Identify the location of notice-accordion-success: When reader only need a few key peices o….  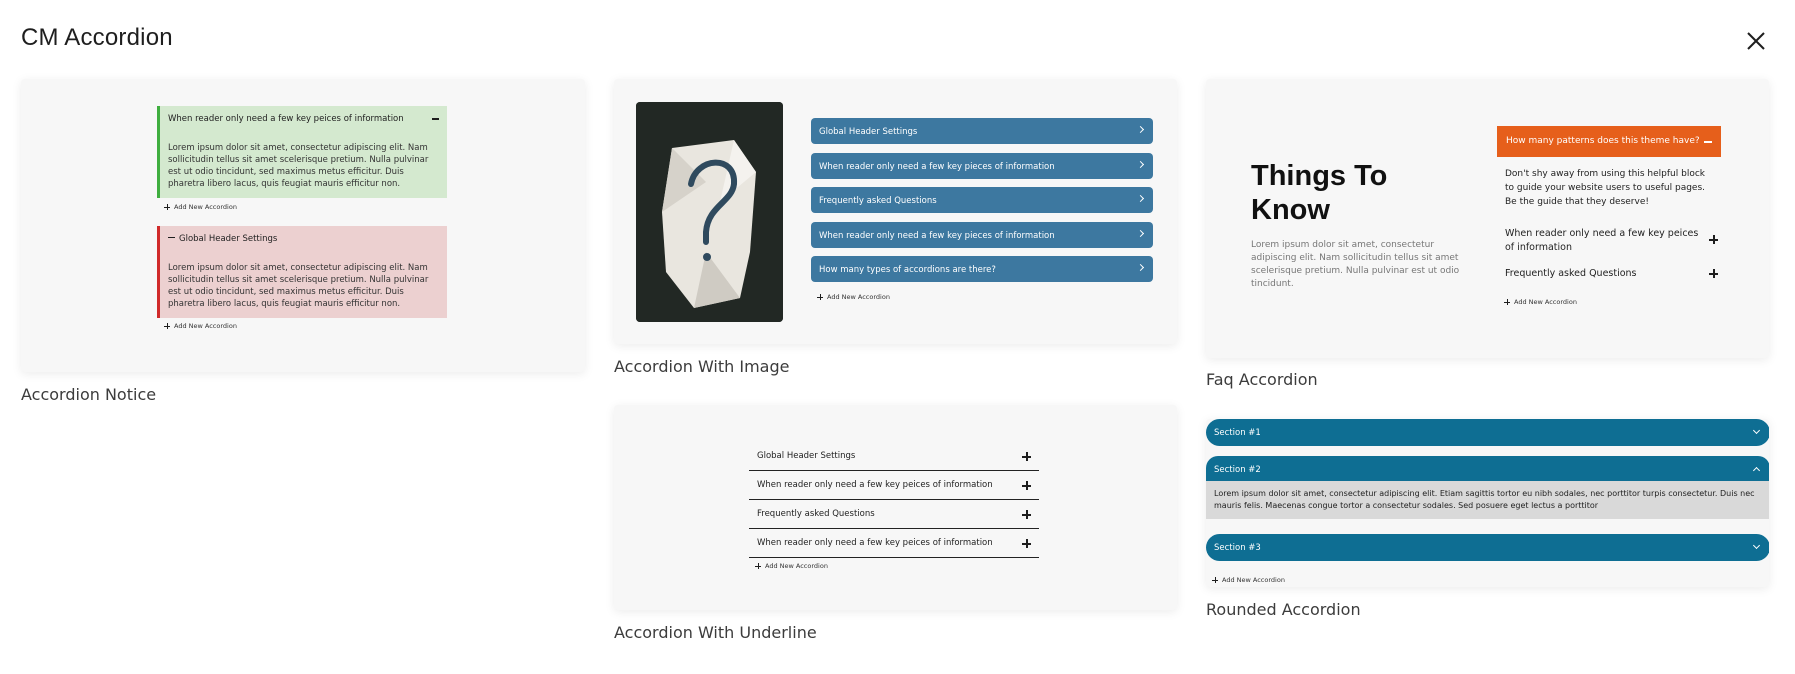
(302, 152).